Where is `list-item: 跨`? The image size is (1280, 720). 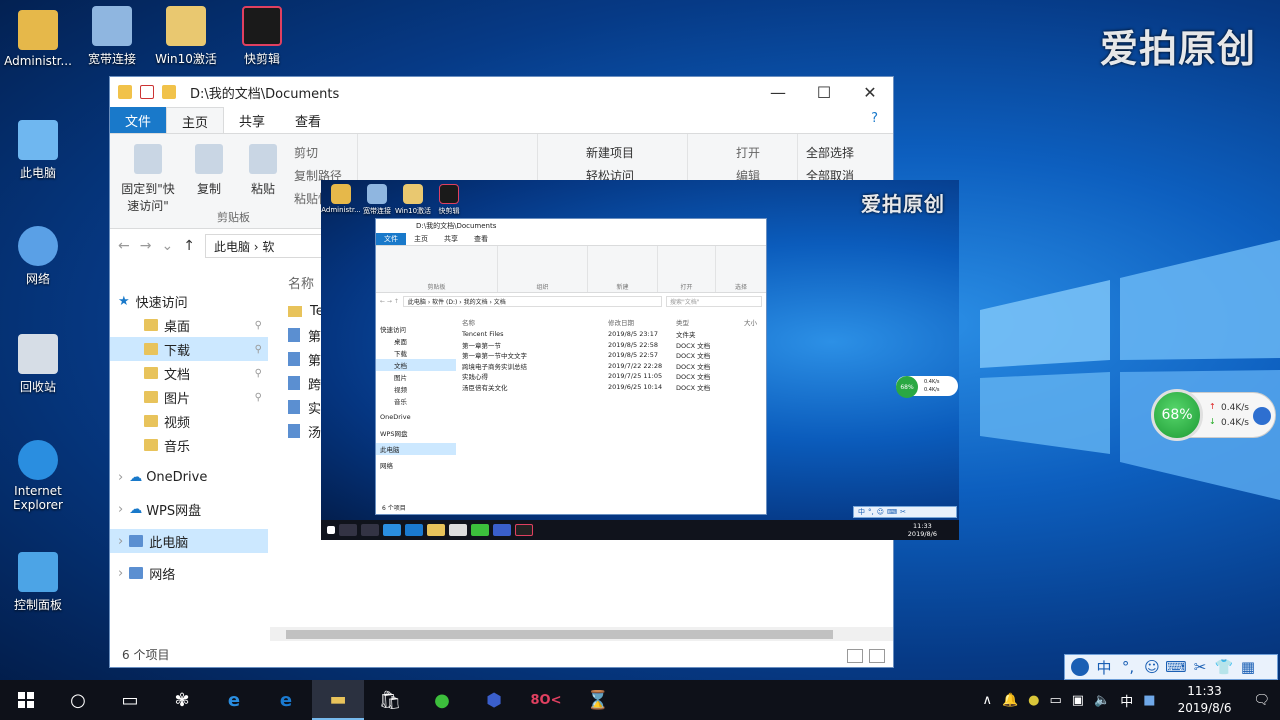 list-item: 跨 is located at coordinates (306, 383).